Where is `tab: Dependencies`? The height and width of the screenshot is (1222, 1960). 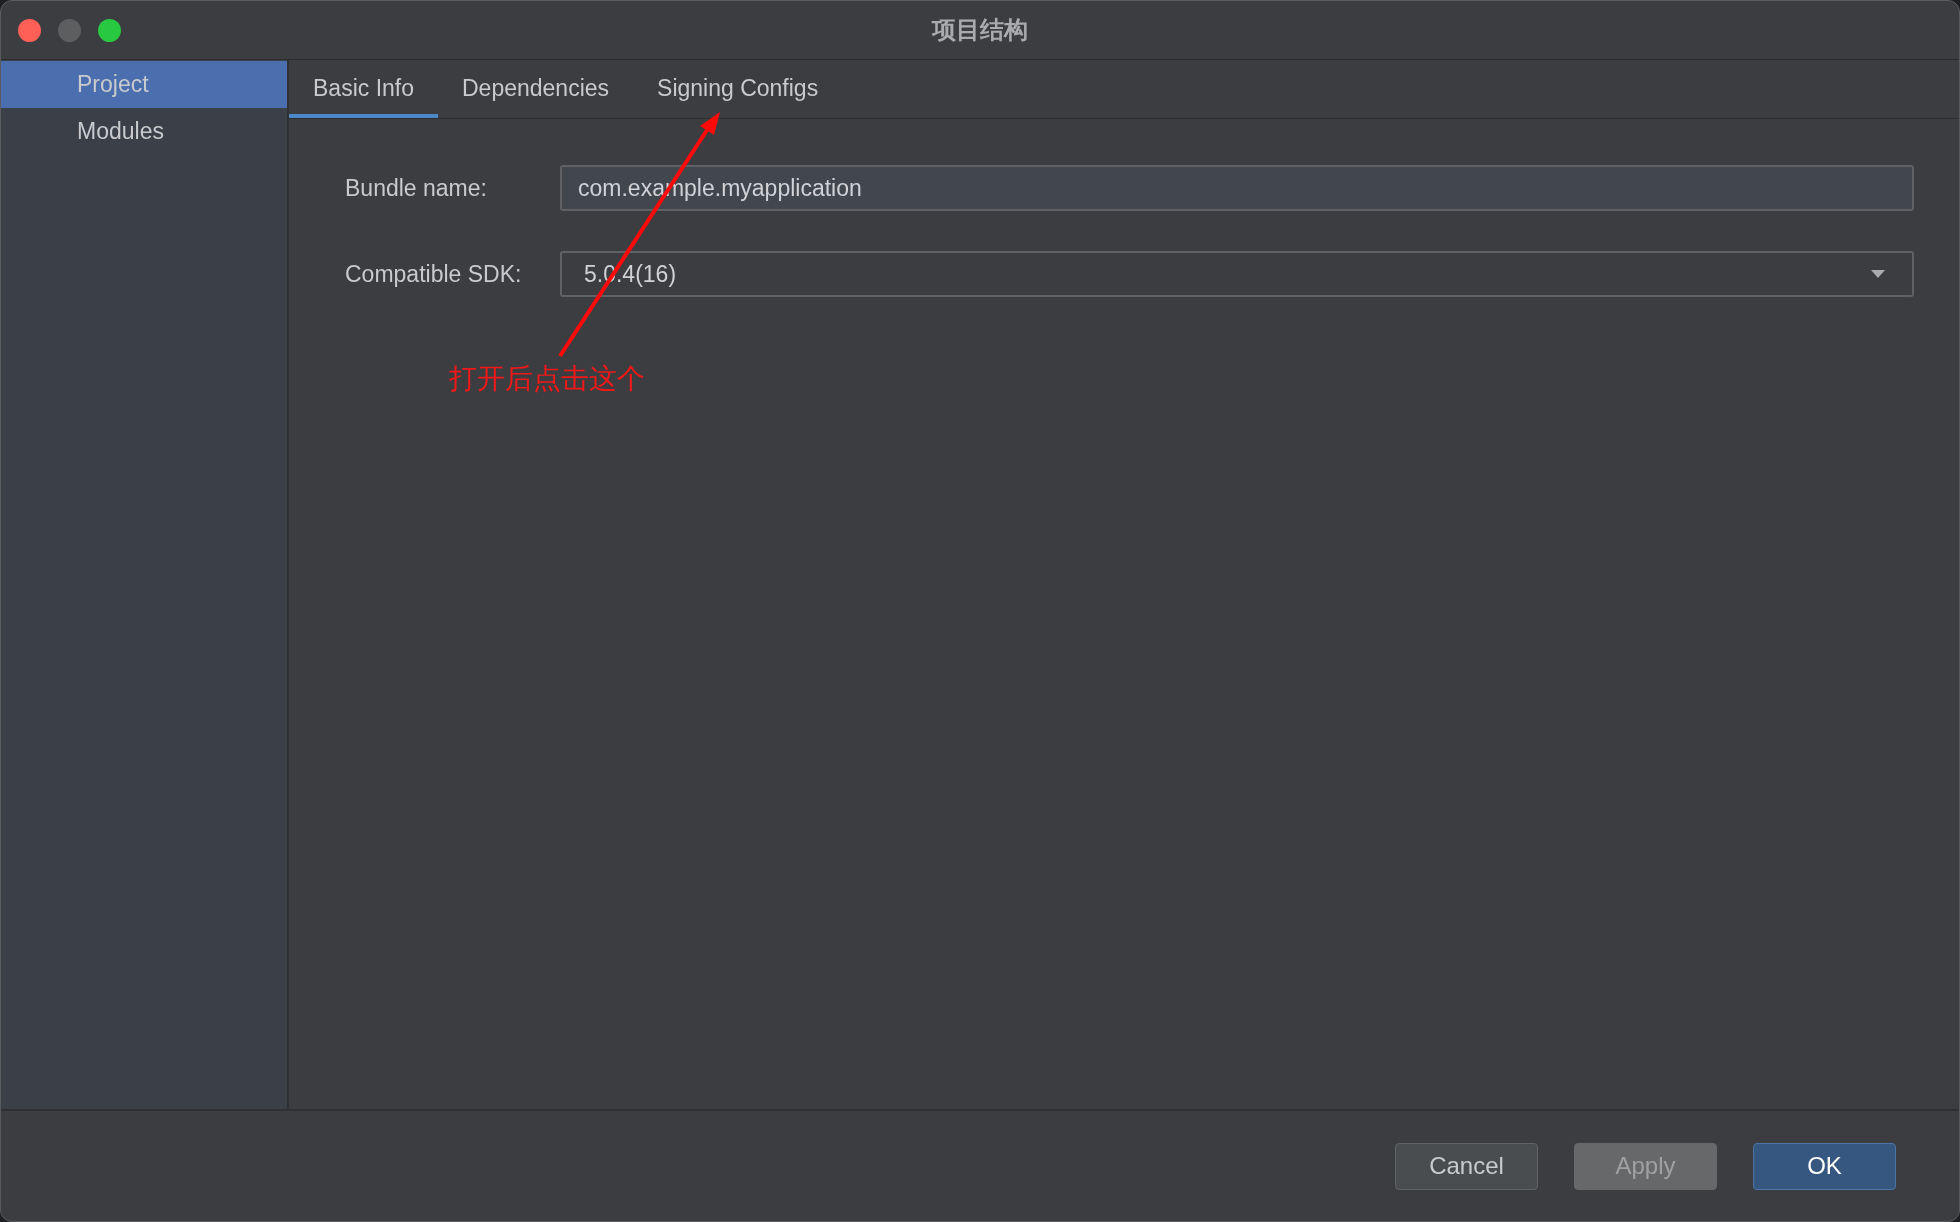
tab: Dependencies is located at coordinates (536, 89).